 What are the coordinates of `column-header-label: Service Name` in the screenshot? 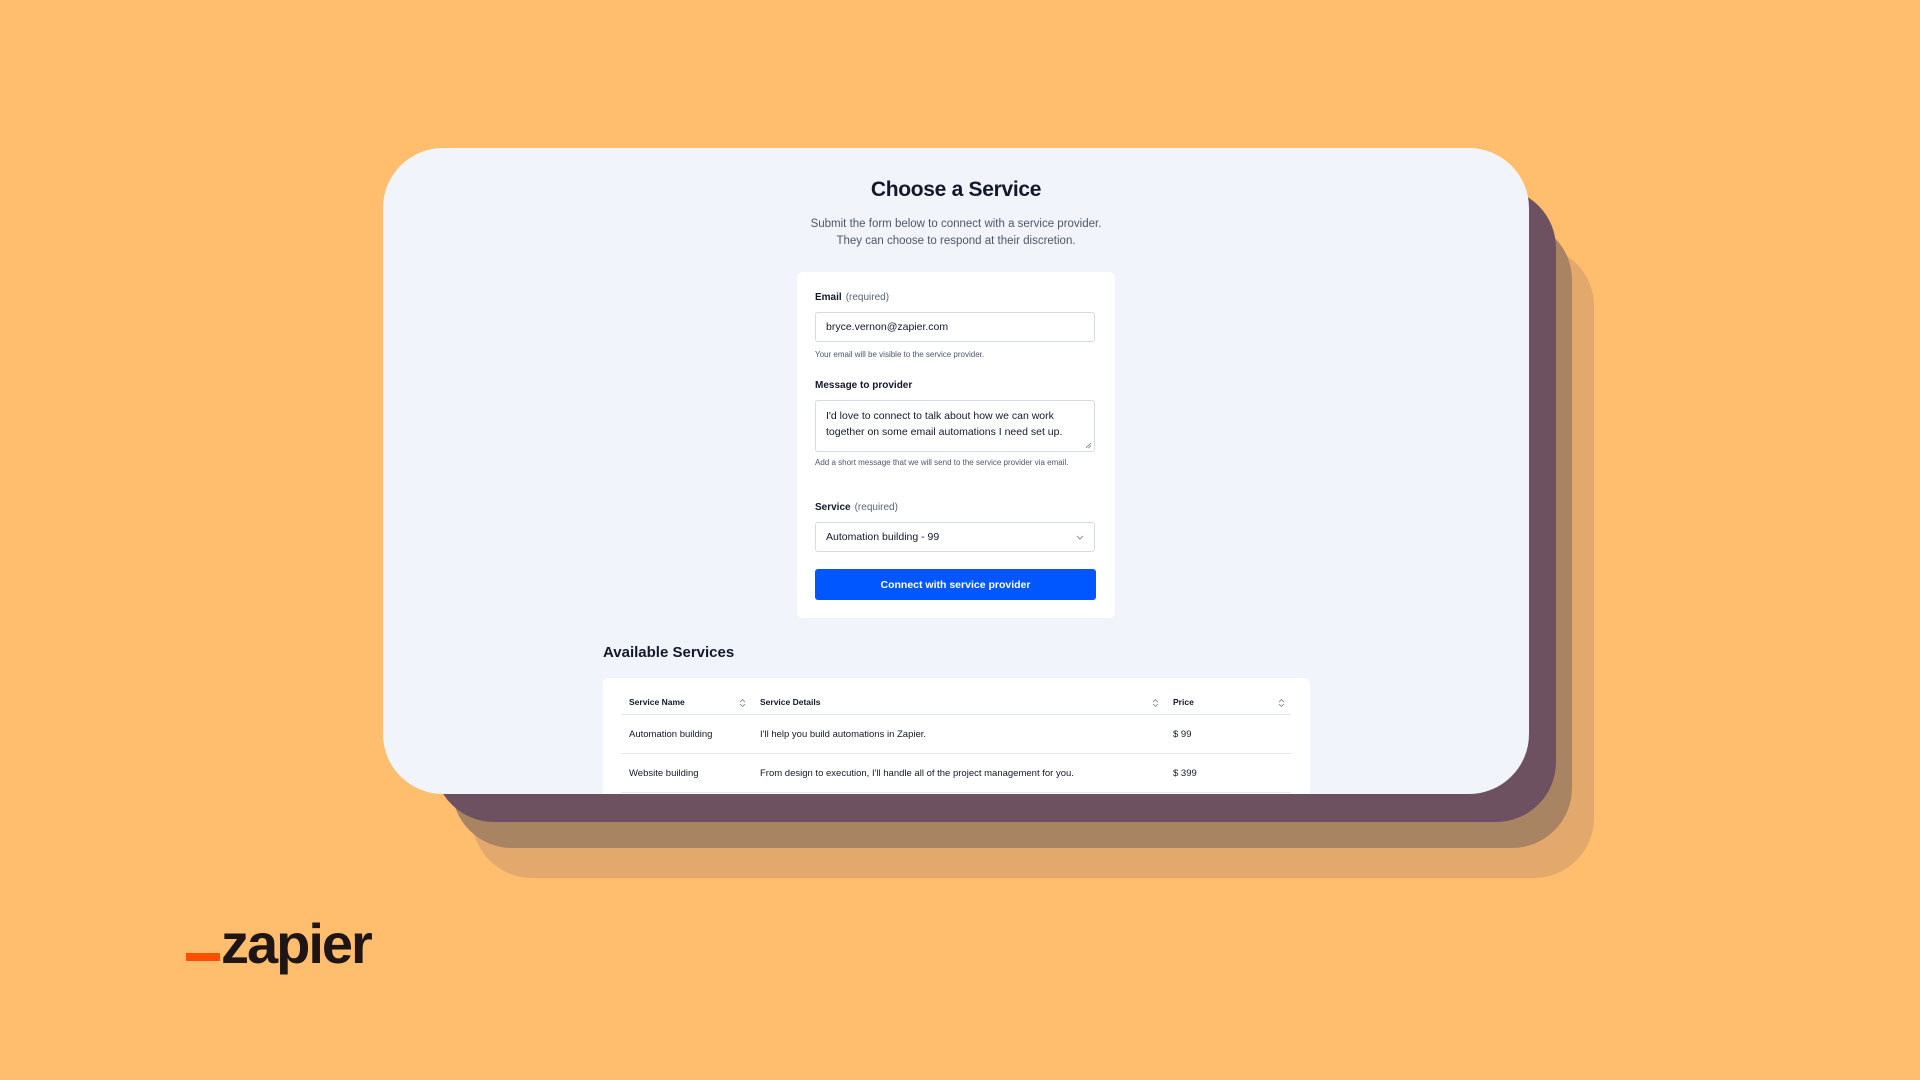 It's located at (657, 702).